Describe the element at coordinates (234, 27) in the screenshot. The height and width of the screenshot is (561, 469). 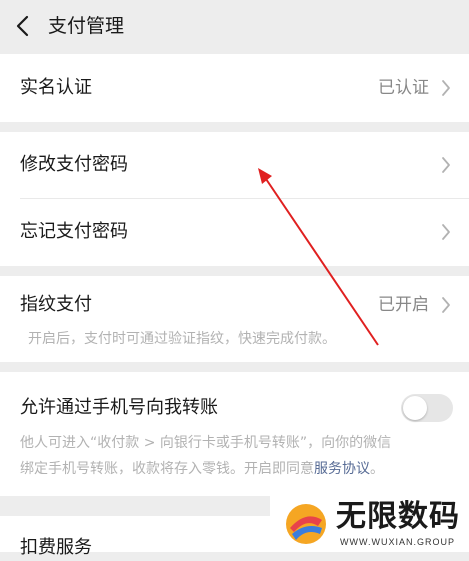
I see `nav-header: 支付管理` at that location.